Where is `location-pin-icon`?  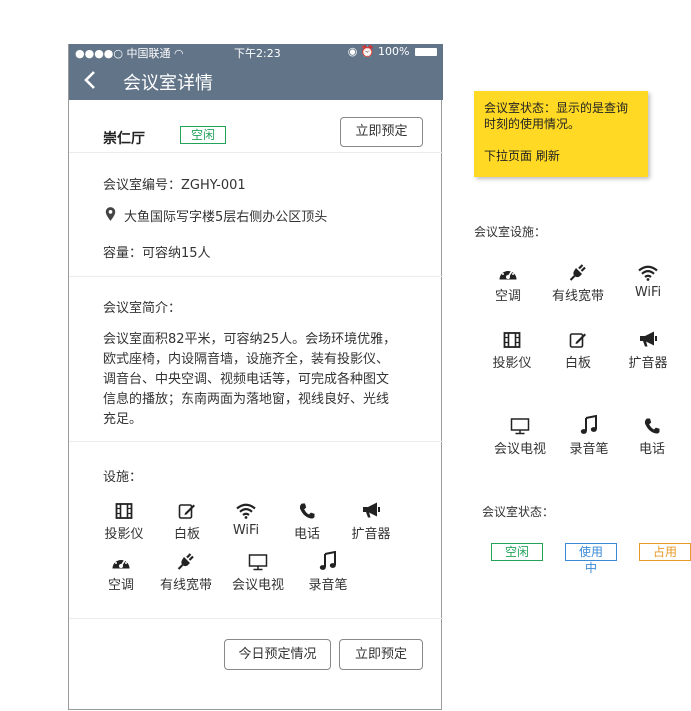 location-pin-icon is located at coordinates (110, 214).